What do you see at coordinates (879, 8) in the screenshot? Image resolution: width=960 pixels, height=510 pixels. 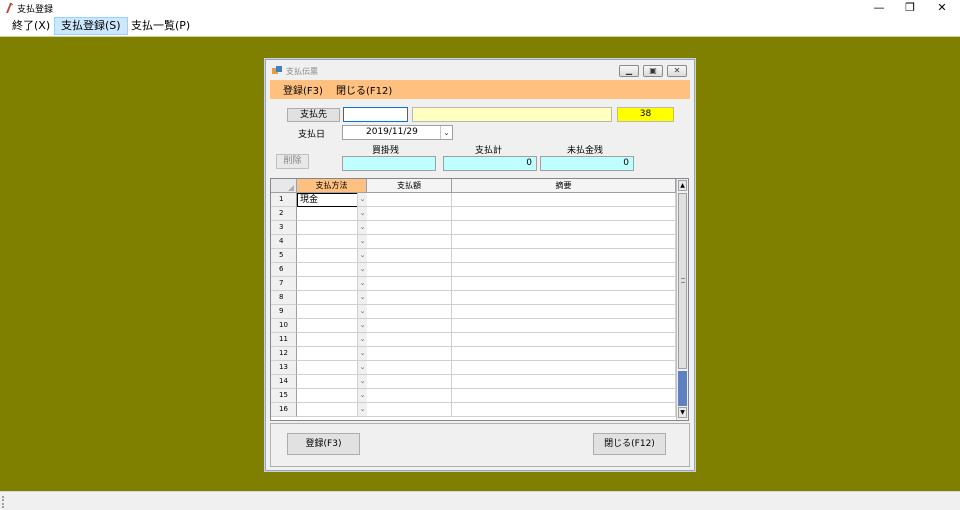 I see `minimize-button: —` at bounding box center [879, 8].